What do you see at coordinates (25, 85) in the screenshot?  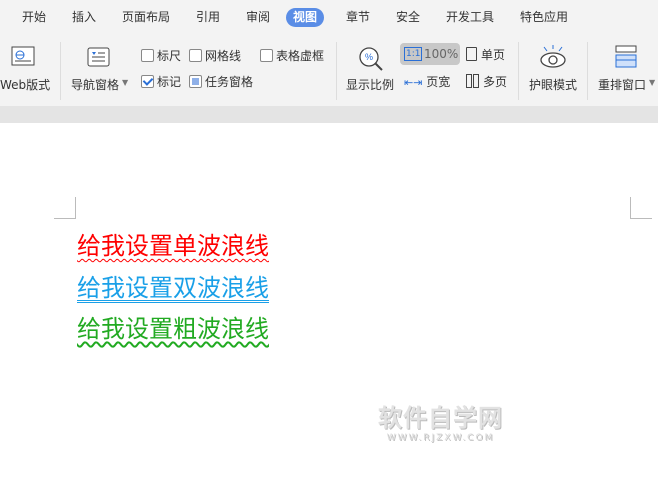 I see `web-layout-label: Web版式` at bounding box center [25, 85].